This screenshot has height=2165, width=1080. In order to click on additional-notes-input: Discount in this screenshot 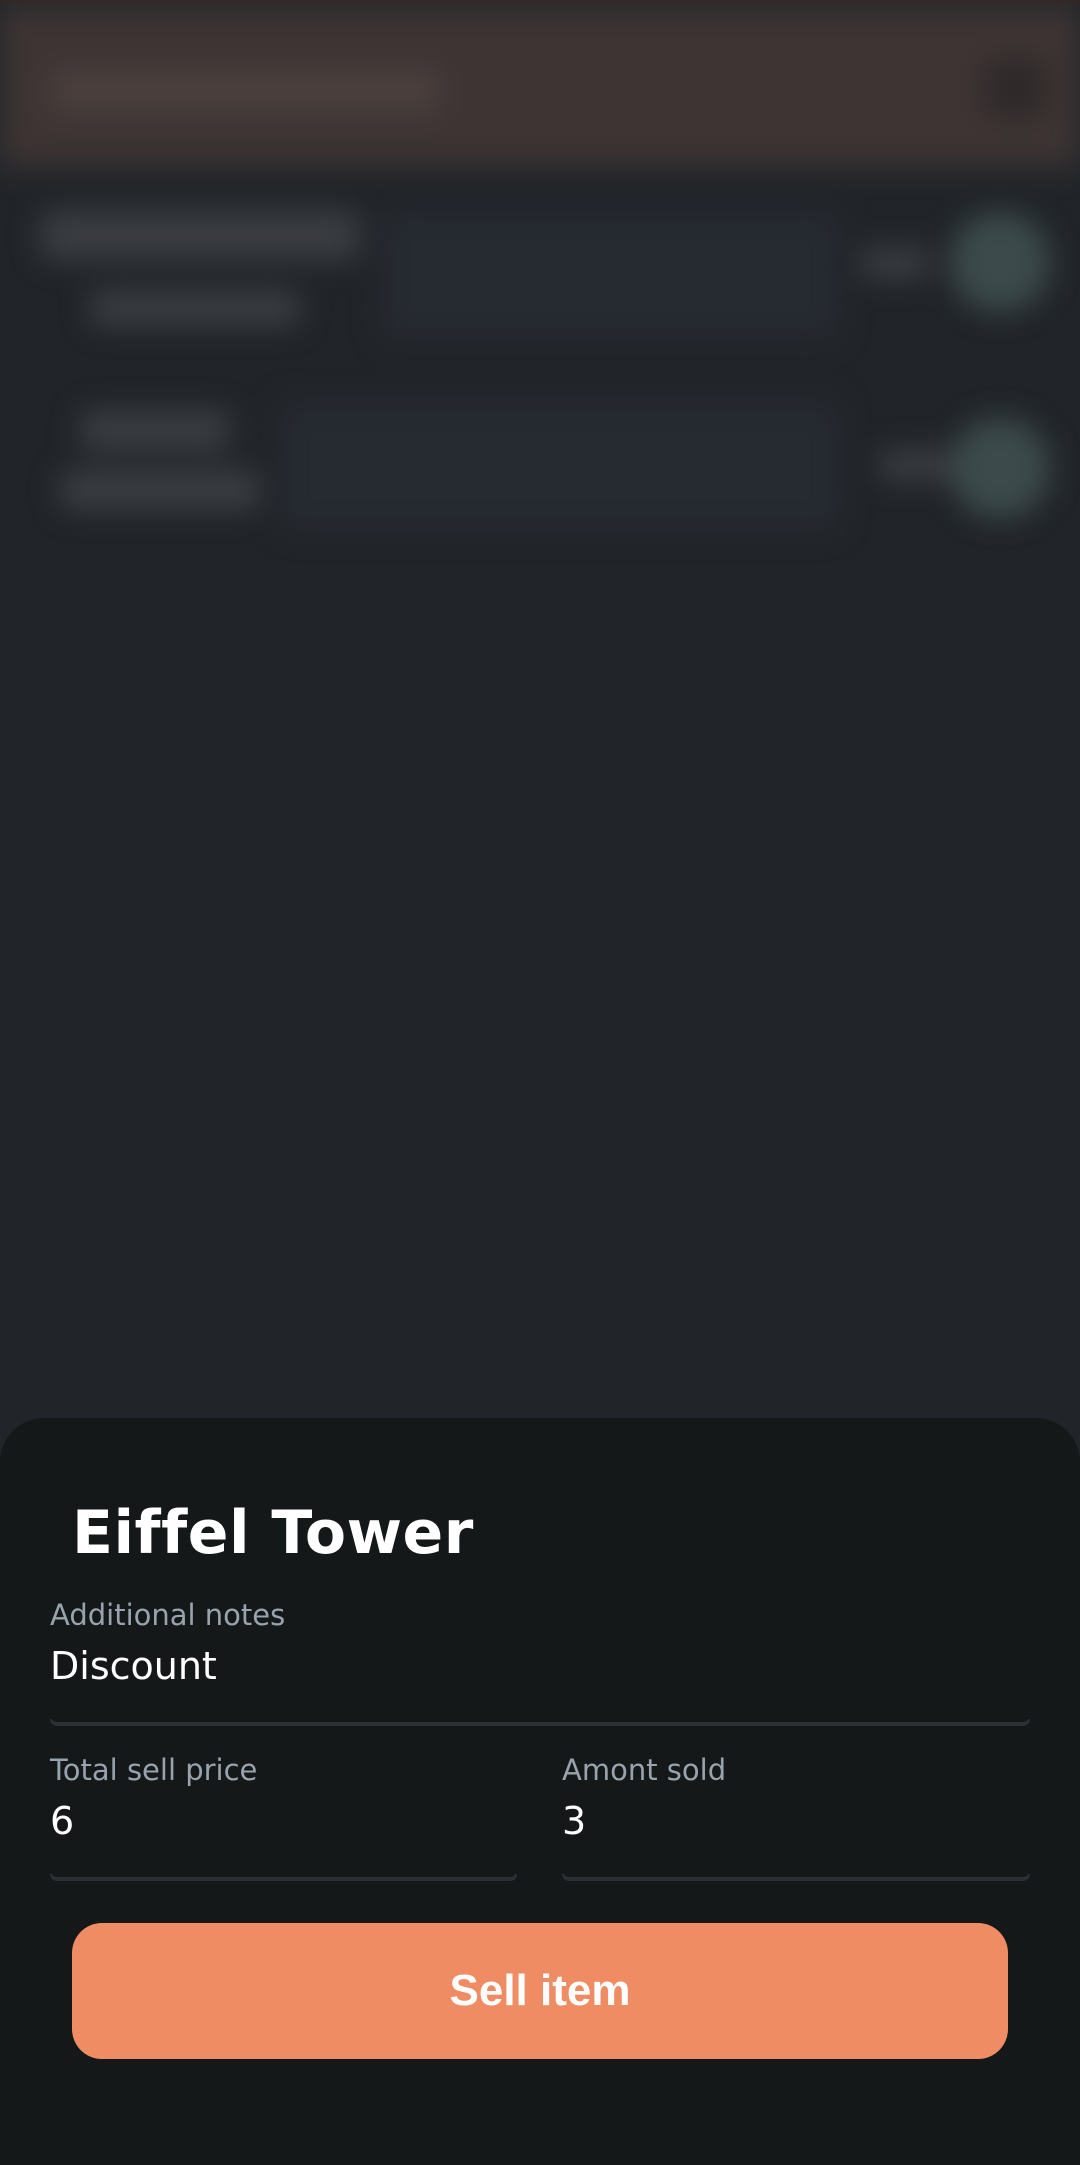, I will do `click(133, 1666)`.